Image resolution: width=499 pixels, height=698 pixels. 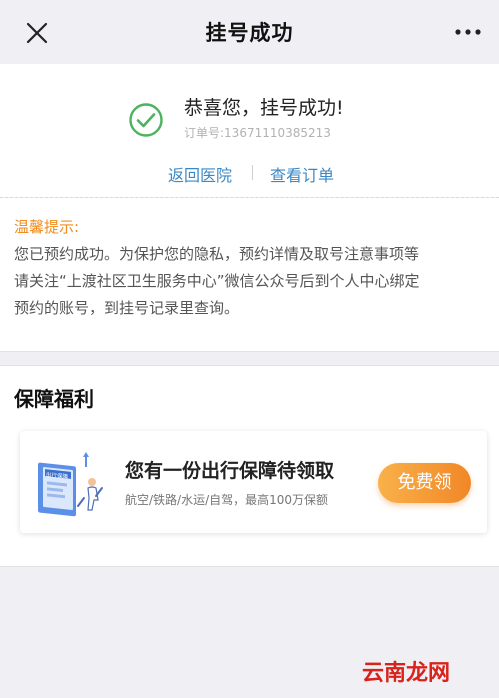 I want to click on watermark-text: 云南龙网, so click(x=406, y=673).